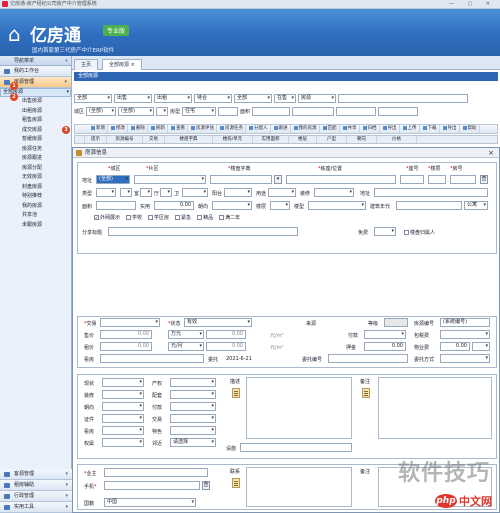 This screenshot has height=513, width=500. I want to click on rent-unit-select: 元/月, so click(186, 346).